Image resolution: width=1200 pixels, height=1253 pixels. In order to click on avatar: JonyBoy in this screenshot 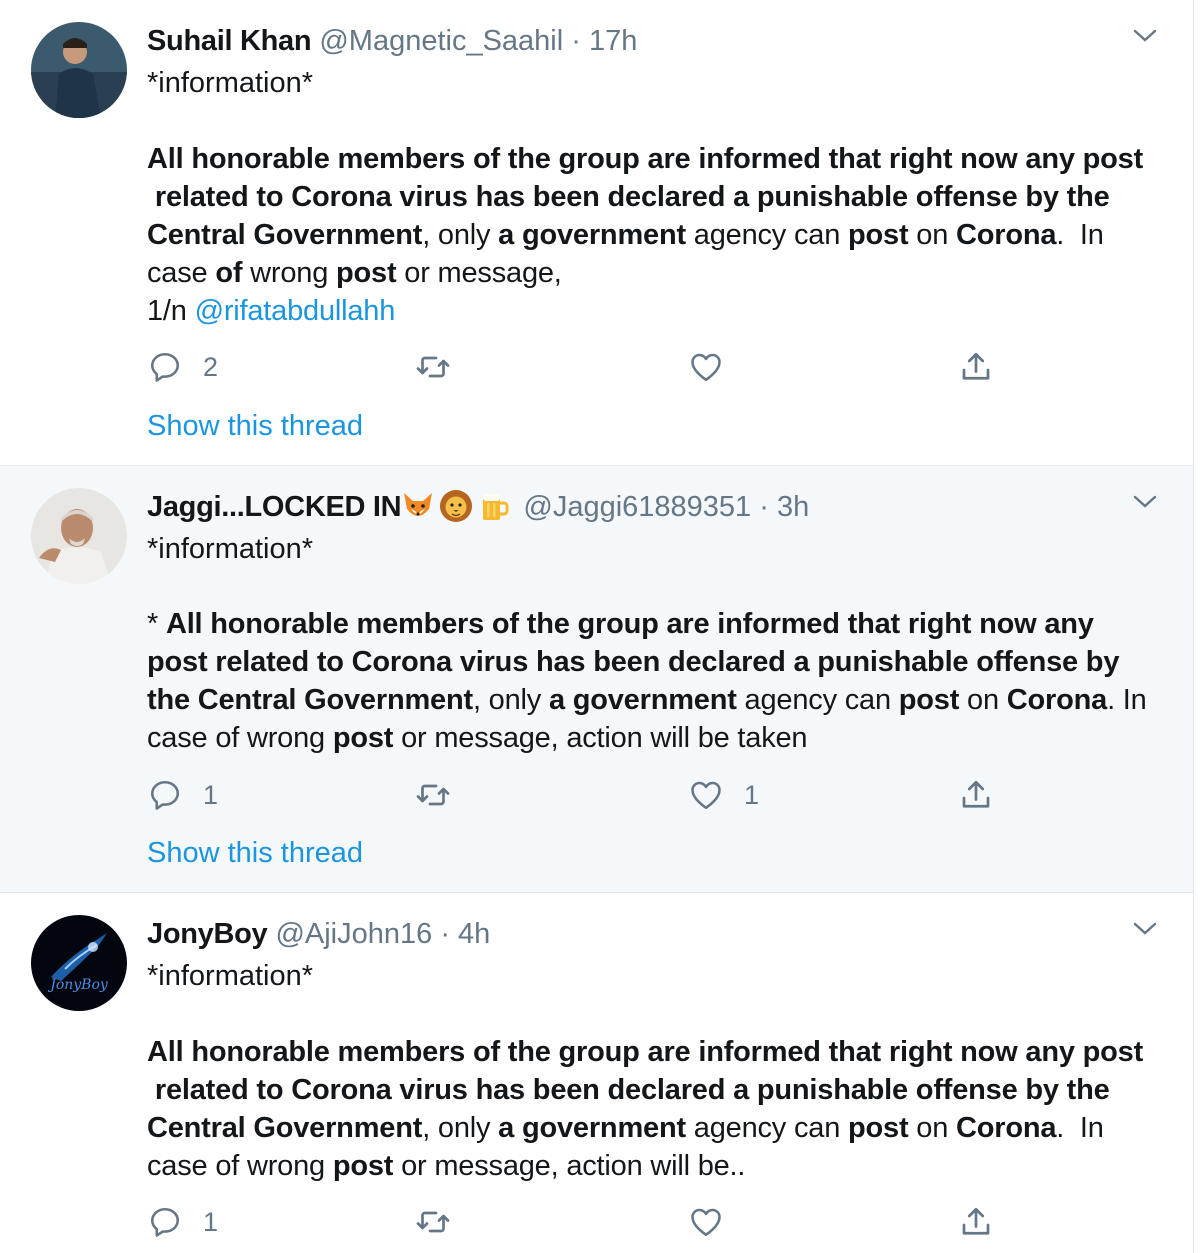, I will do `click(79, 963)`.